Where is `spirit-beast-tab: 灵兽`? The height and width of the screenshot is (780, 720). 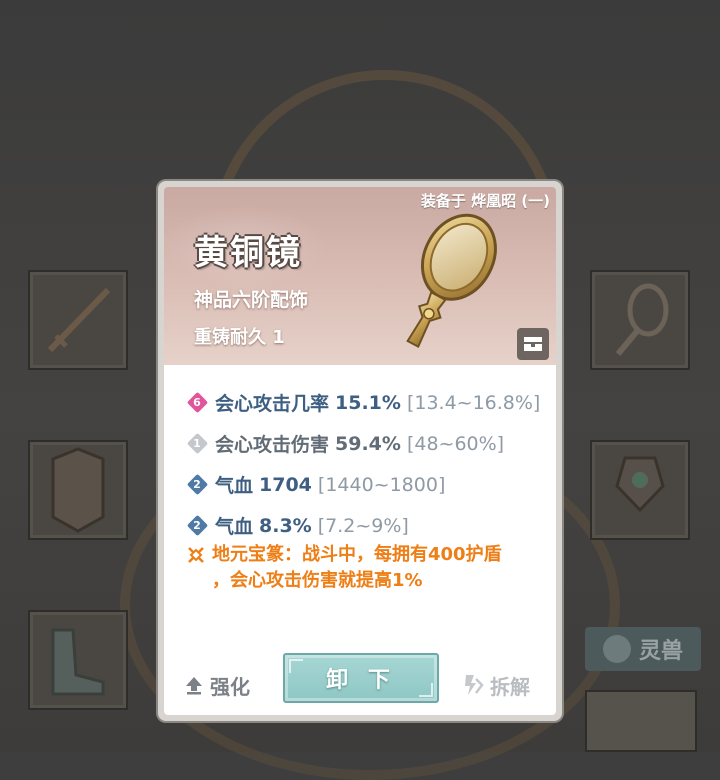
spirit-beast-tab: 灵兽 is located at coordinates (643, 649).